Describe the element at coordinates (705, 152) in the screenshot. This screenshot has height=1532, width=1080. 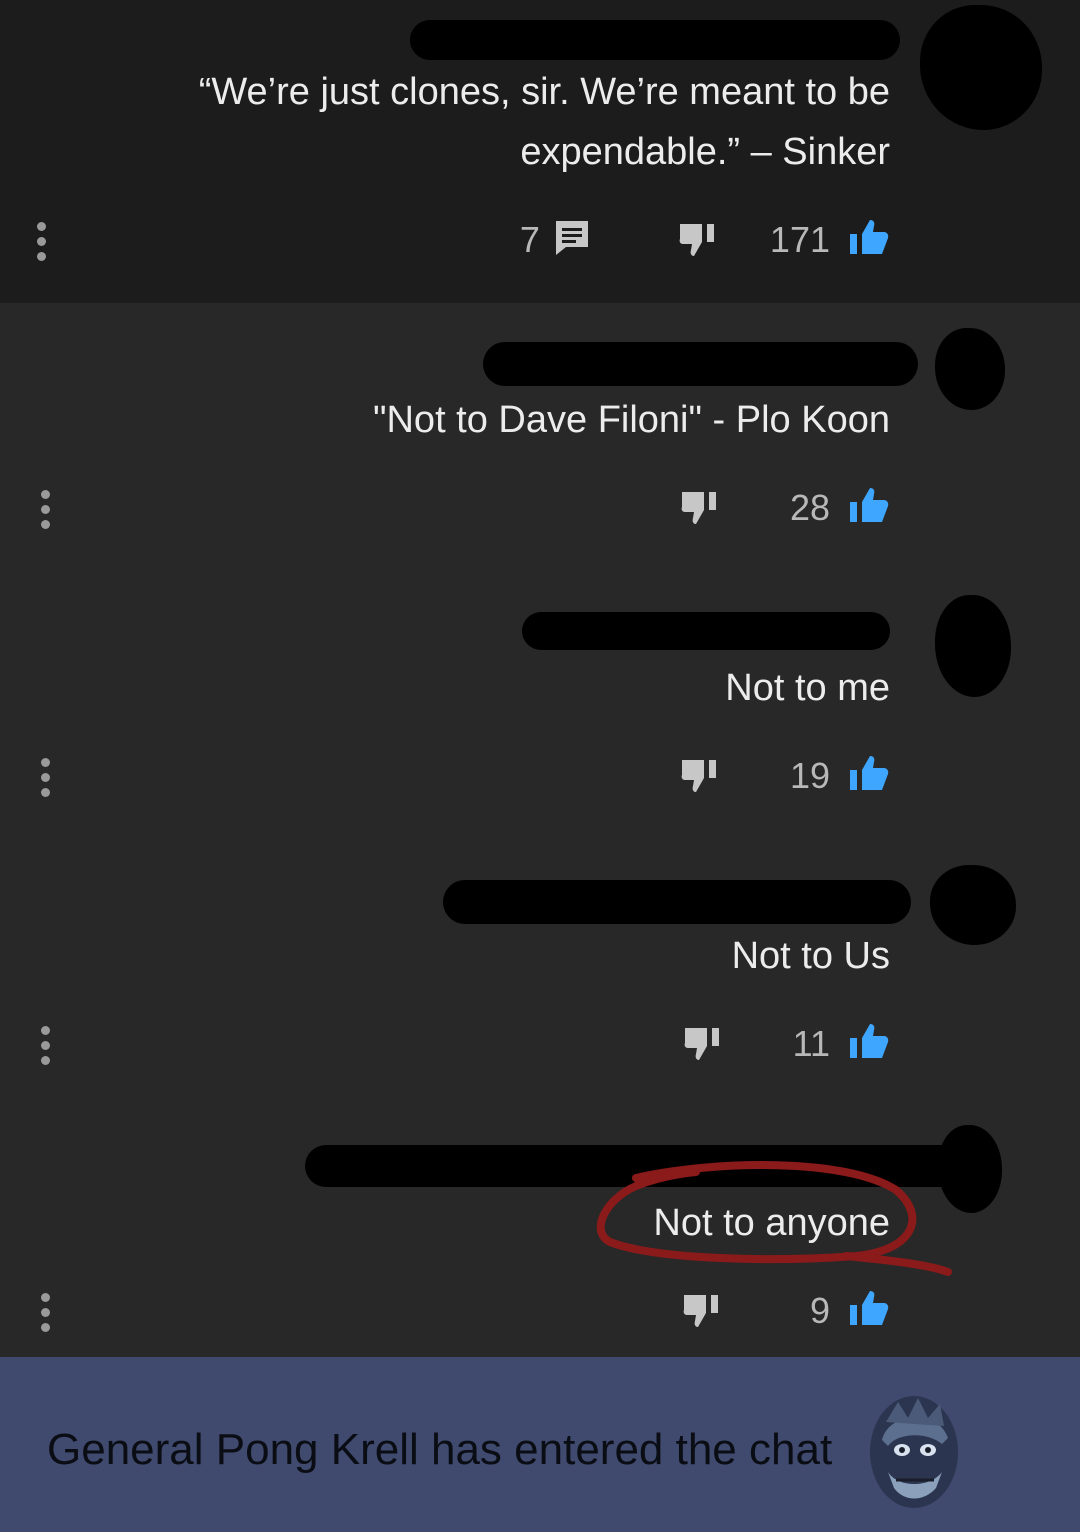
I see `comment-text-line: expendable.” – Sinker` at that location.